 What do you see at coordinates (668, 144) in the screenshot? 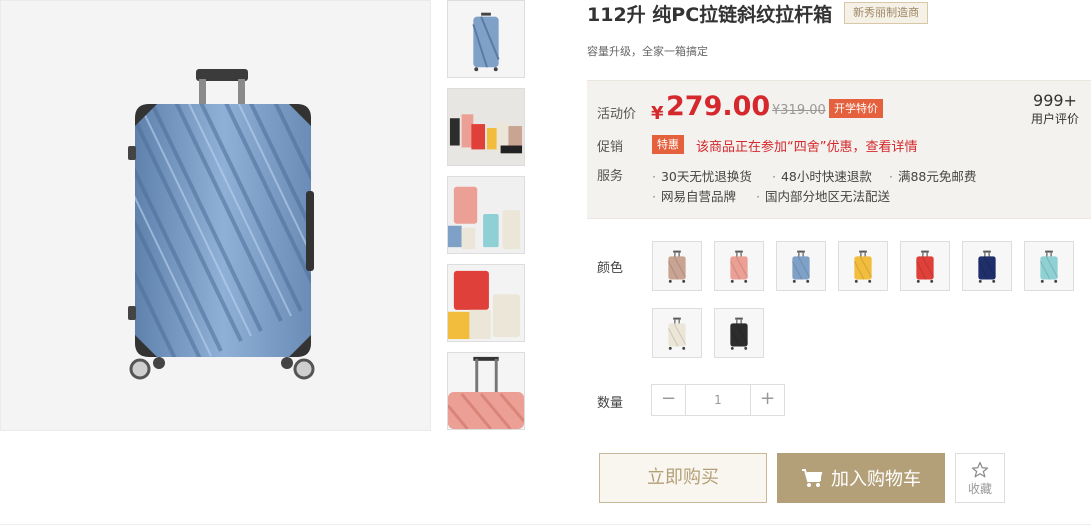
I see `promotion-badge: 特惠` at bounding box center [668, 144].